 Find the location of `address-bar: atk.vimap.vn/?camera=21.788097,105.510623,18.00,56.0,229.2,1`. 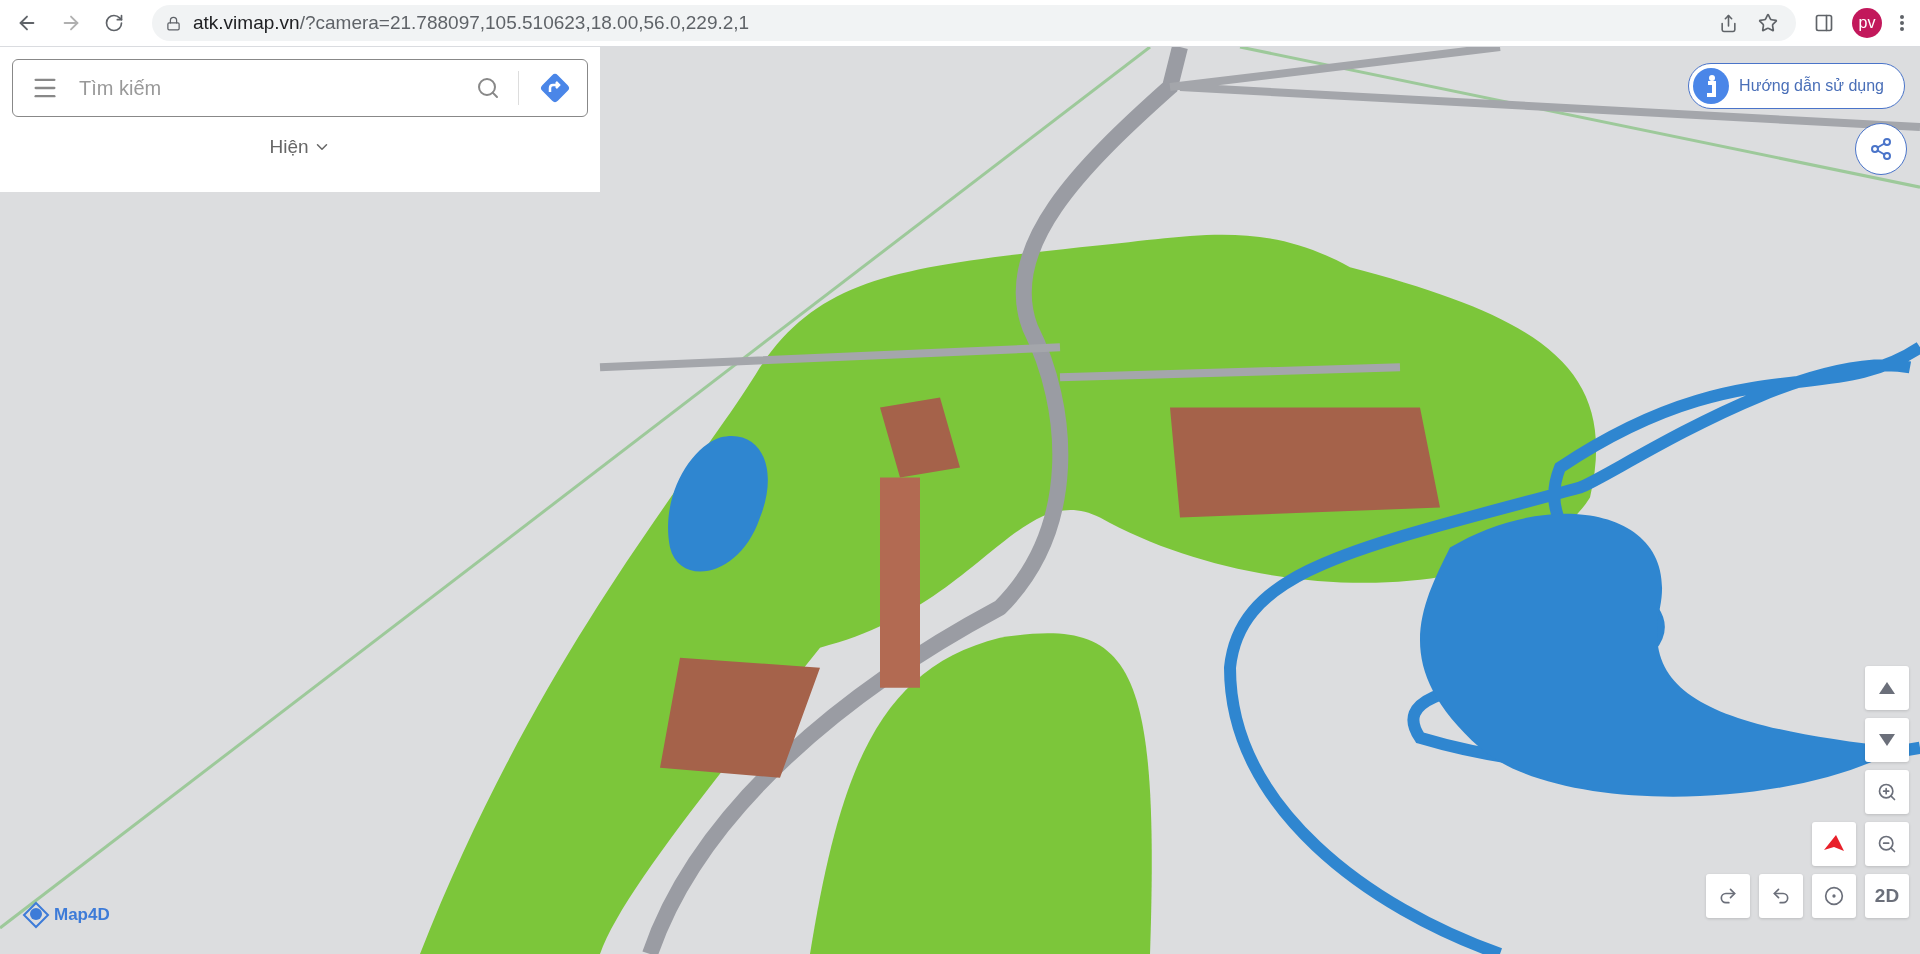

address-bar: atk.vimap.vn/?camera=21.788097,105.510623,18.00,56.0,229.2,1 is located at coordinates (974, 23).